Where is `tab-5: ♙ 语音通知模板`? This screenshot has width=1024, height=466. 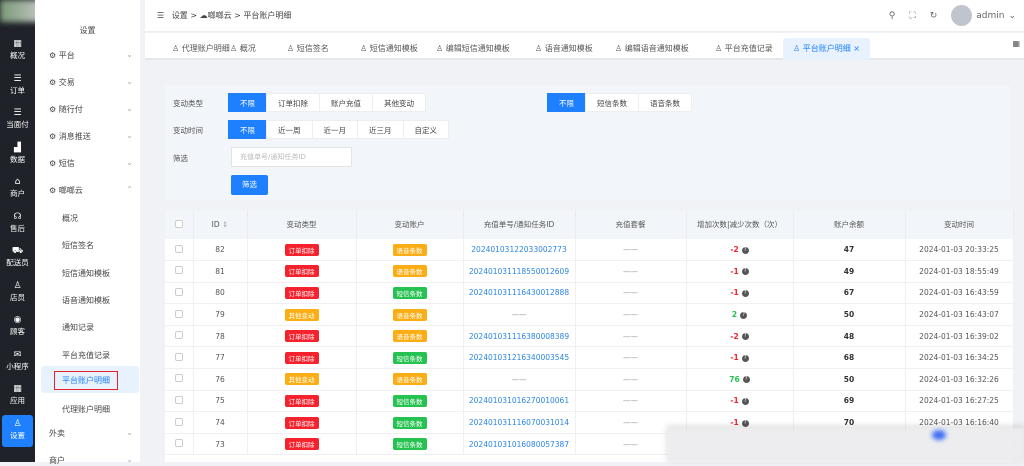 tab-5: ♙ 语音通知模板 is located at coordinates (564, 49).